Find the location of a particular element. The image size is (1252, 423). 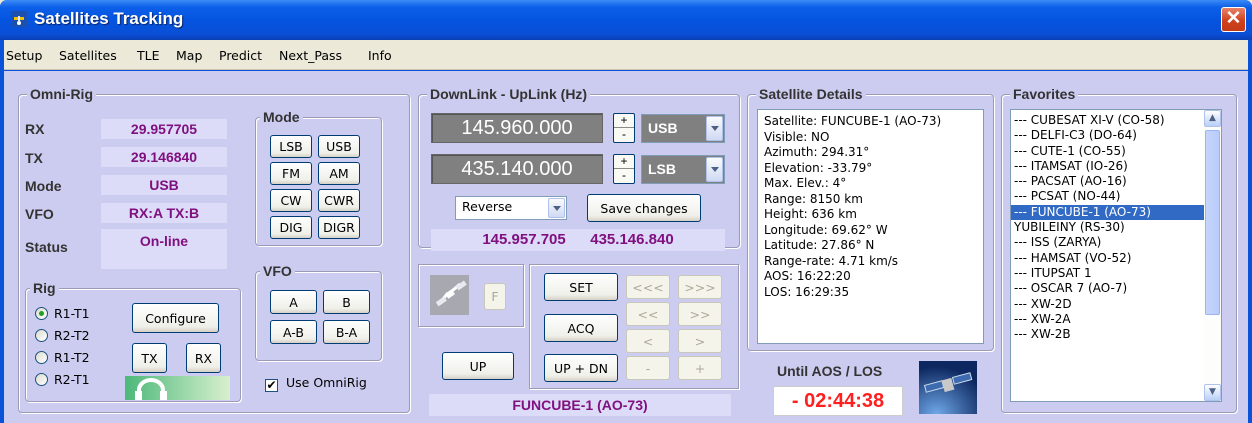

tx-button: TX is located at coordinates (149, 358).